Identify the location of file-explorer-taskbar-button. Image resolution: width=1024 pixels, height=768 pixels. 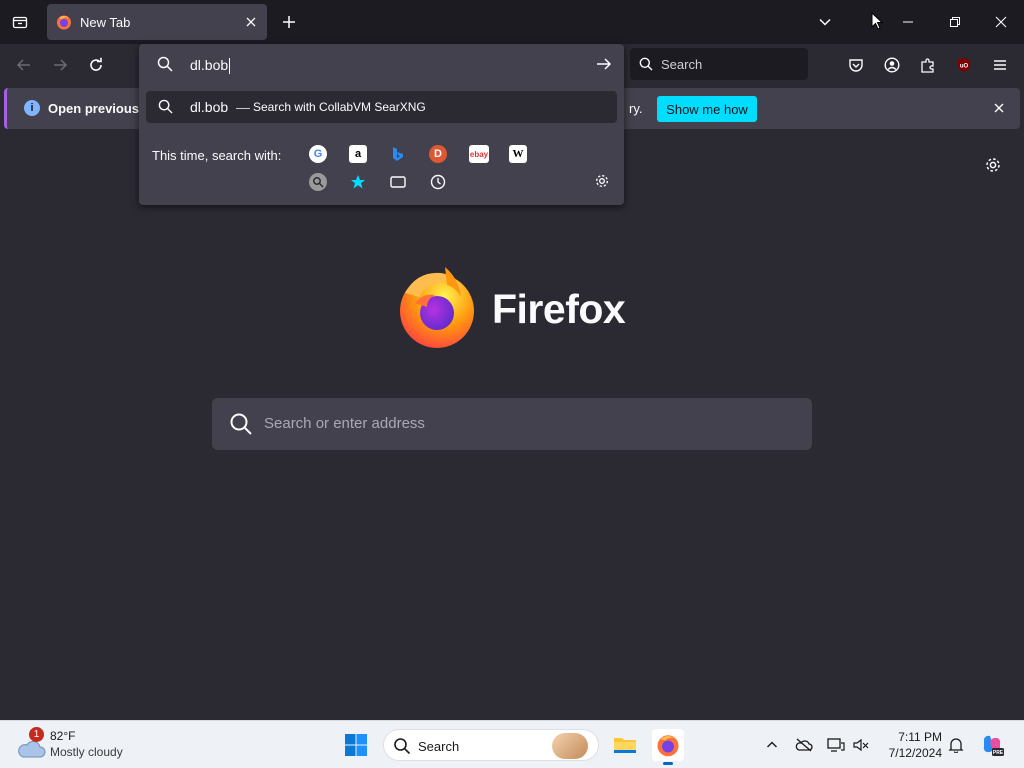
(625, 745).